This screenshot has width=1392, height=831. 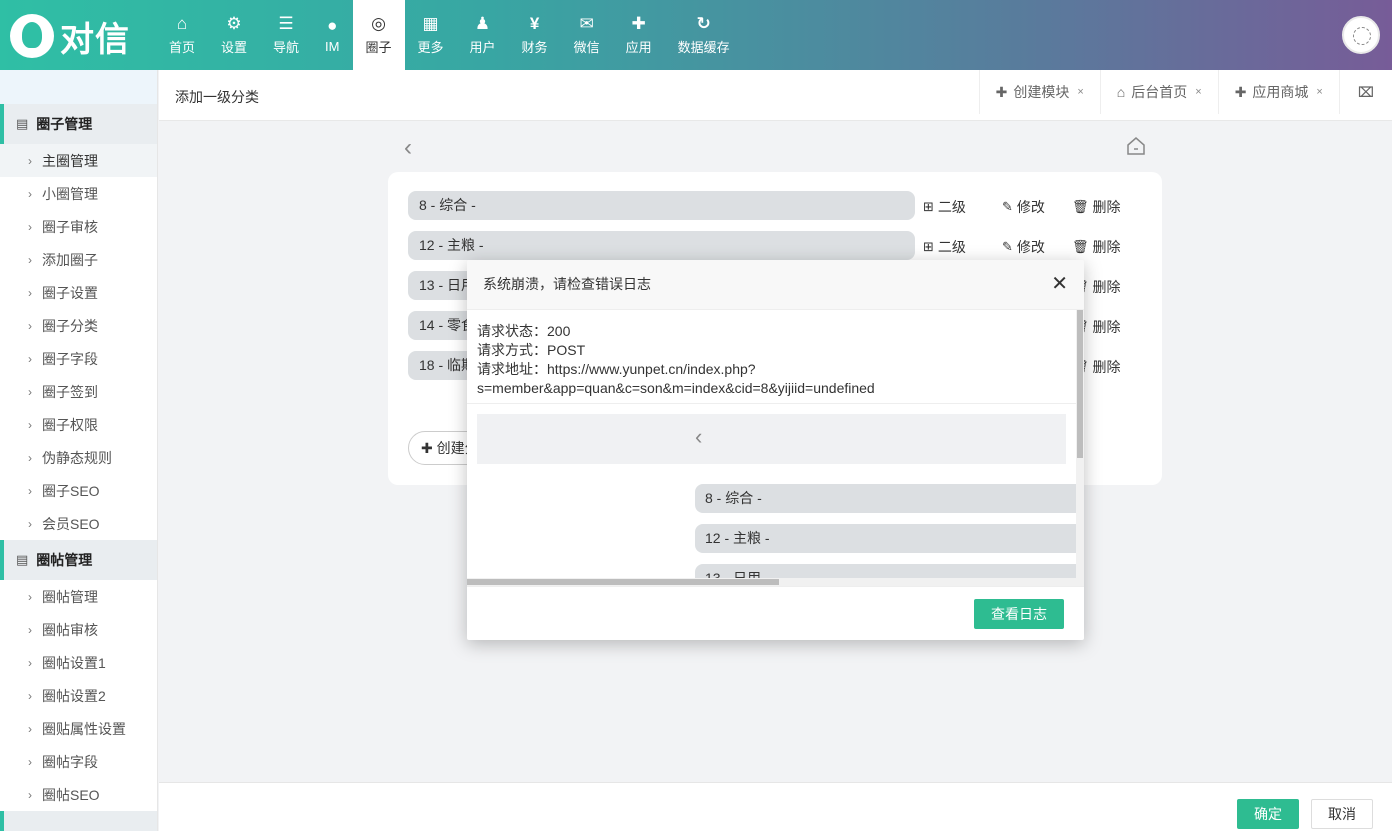 What do you see at coordinates (234, 35) in the screenshot?
I see `nav-item-1: ⚙ 设置` at bounding box center [234, 35].